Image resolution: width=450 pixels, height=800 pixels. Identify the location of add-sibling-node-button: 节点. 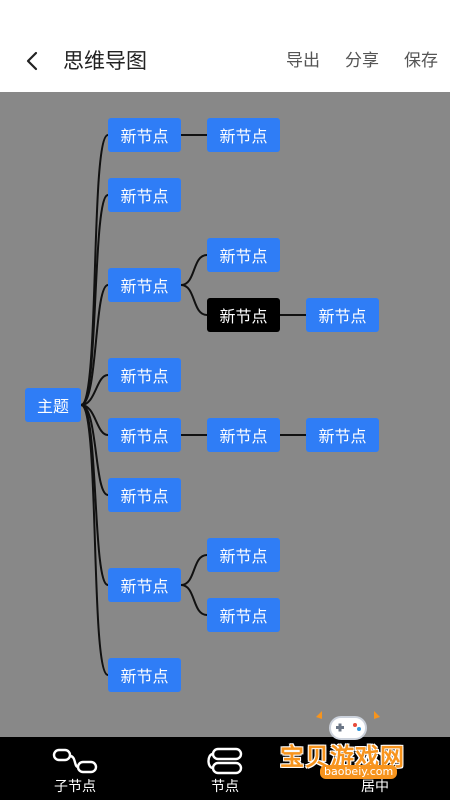
(225, 768).